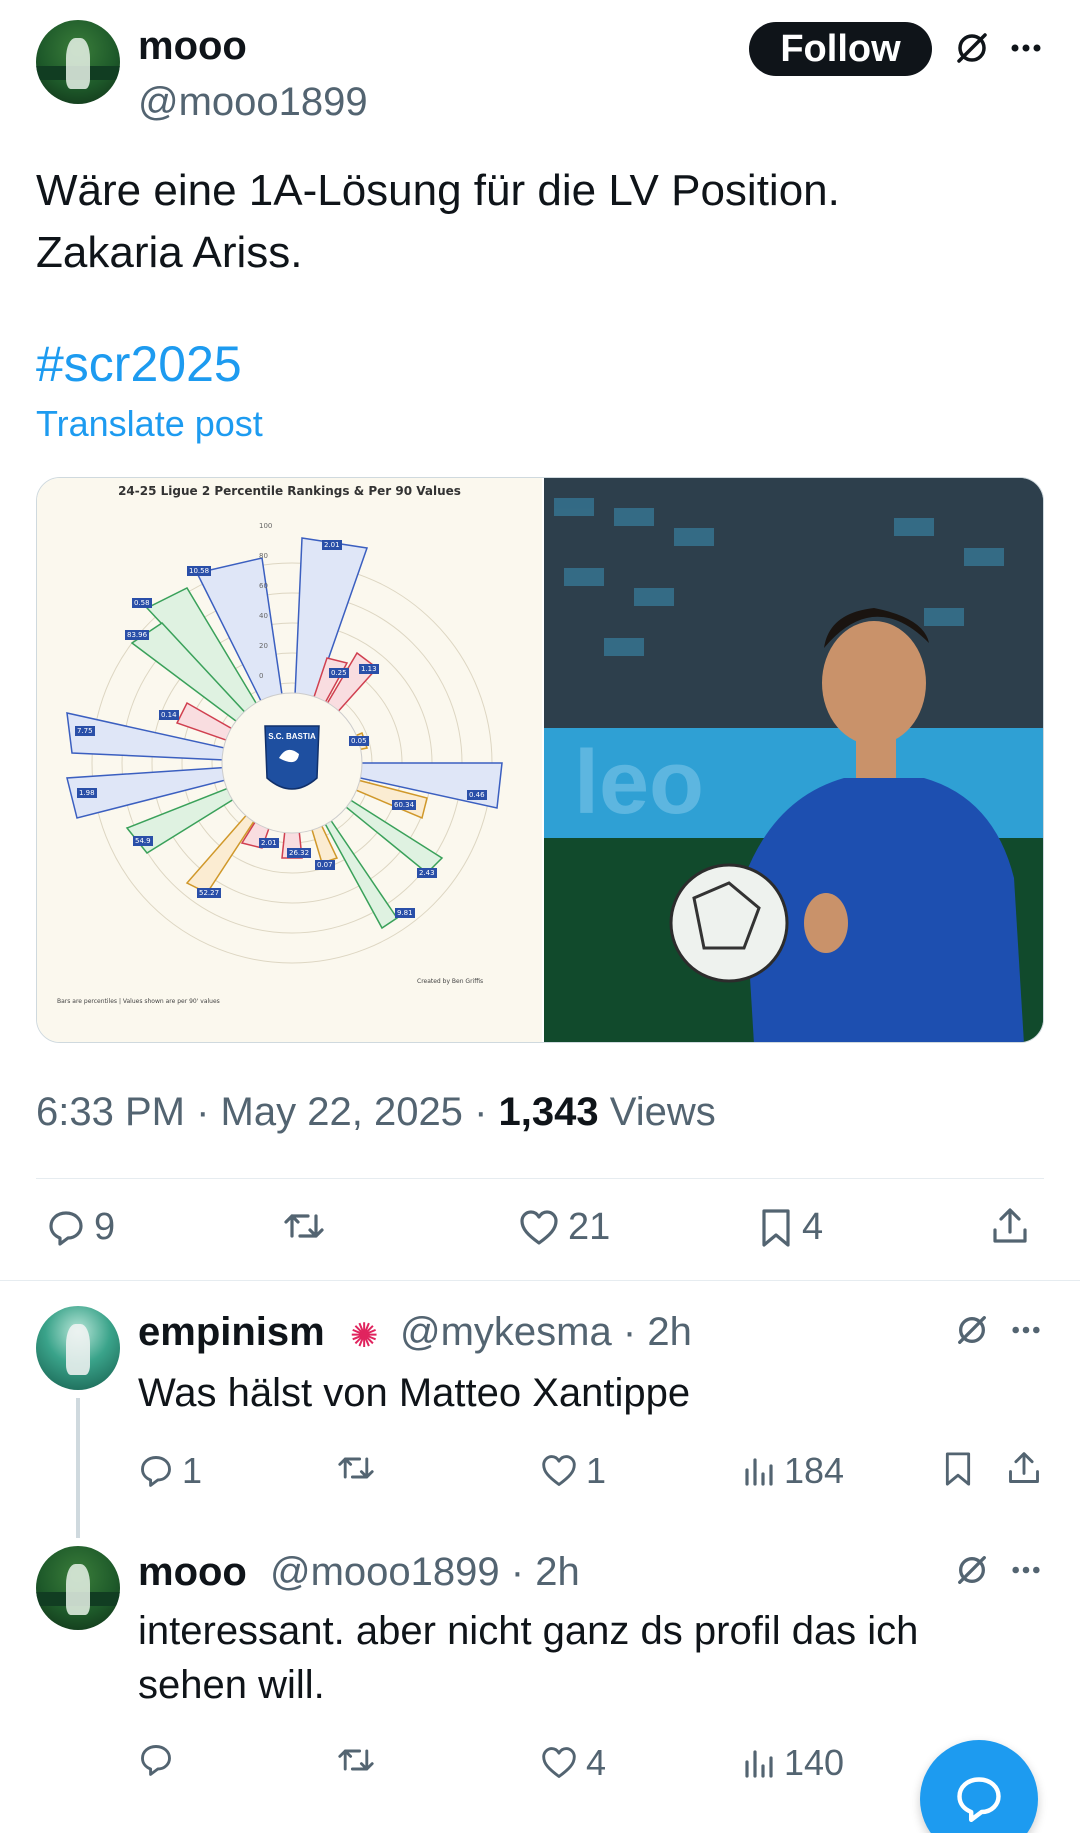 The width and height of the screenshot is (1080, 1833). I want to click on like-button: 1, so click(573, 1471).